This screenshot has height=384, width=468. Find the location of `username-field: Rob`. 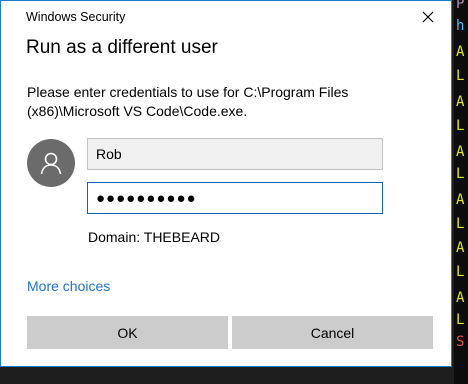

username-field: Rob is located at coordinates (235, 154).